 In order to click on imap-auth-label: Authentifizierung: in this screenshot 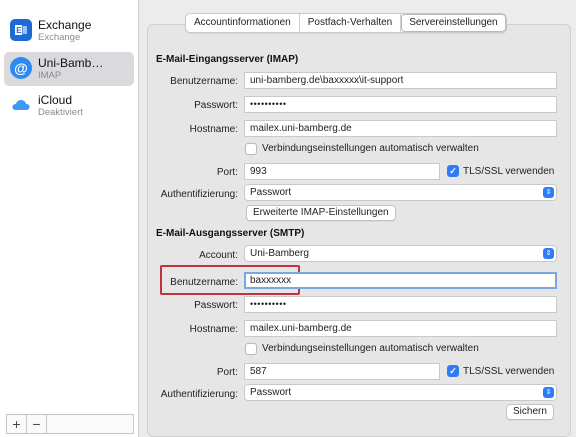, I will do `click(199, 194)`.